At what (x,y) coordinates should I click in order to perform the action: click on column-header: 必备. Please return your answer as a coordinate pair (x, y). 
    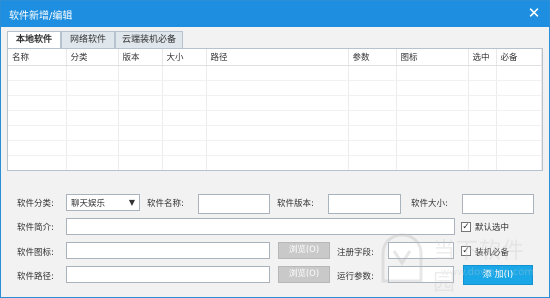
    Looking at the image, I should click on (519, 57).